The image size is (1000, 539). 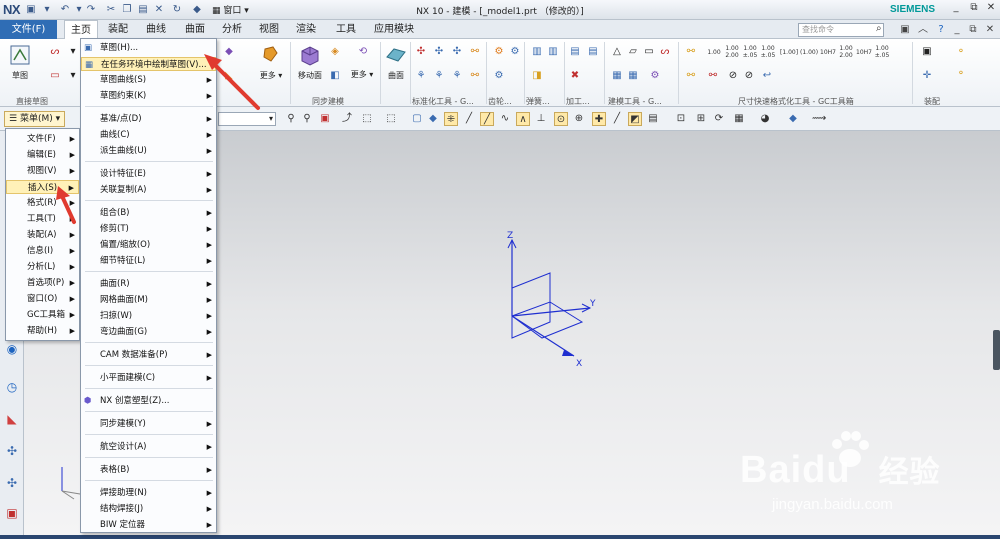 What do you see at coordinates (923, 30) in the screenshot?
I see `collapse-ribbon-icon: ︿` at bounding box center [923, 30].